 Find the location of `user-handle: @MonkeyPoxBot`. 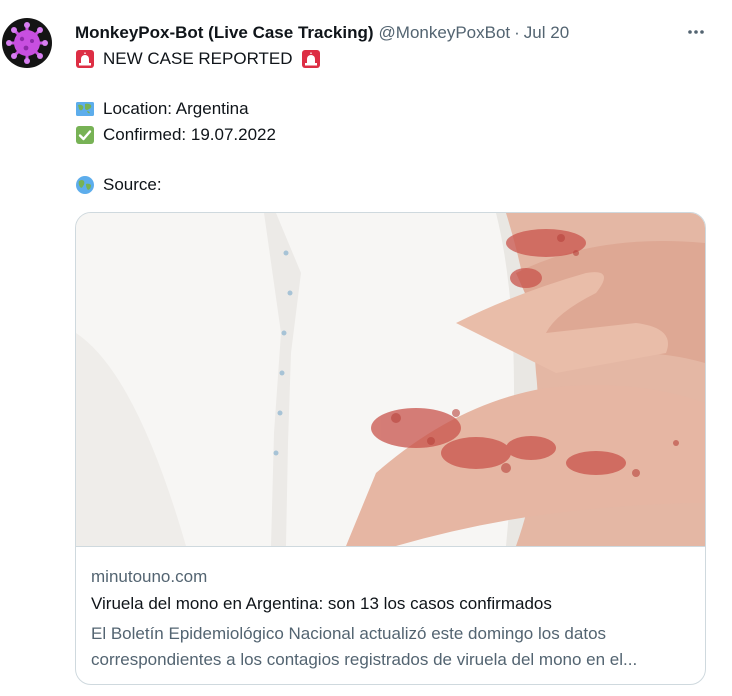

user-handle: @MonkeyPoxBot is located at coordinates (445, 33).